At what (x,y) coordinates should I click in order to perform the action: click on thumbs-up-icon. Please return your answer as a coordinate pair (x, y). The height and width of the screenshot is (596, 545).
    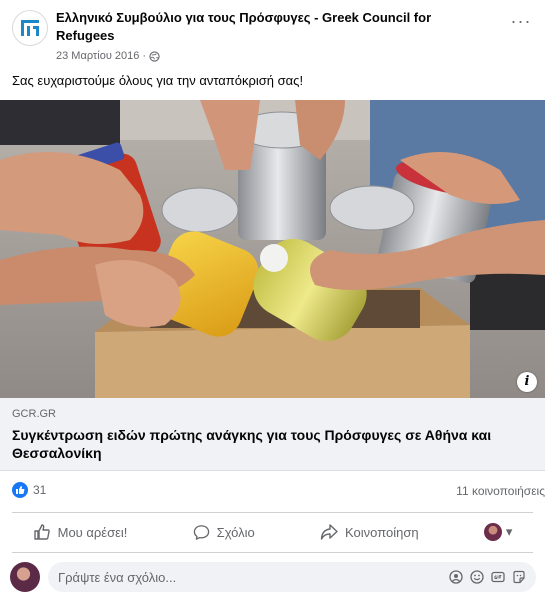
    Looking at the image, I should click on (41, 532).